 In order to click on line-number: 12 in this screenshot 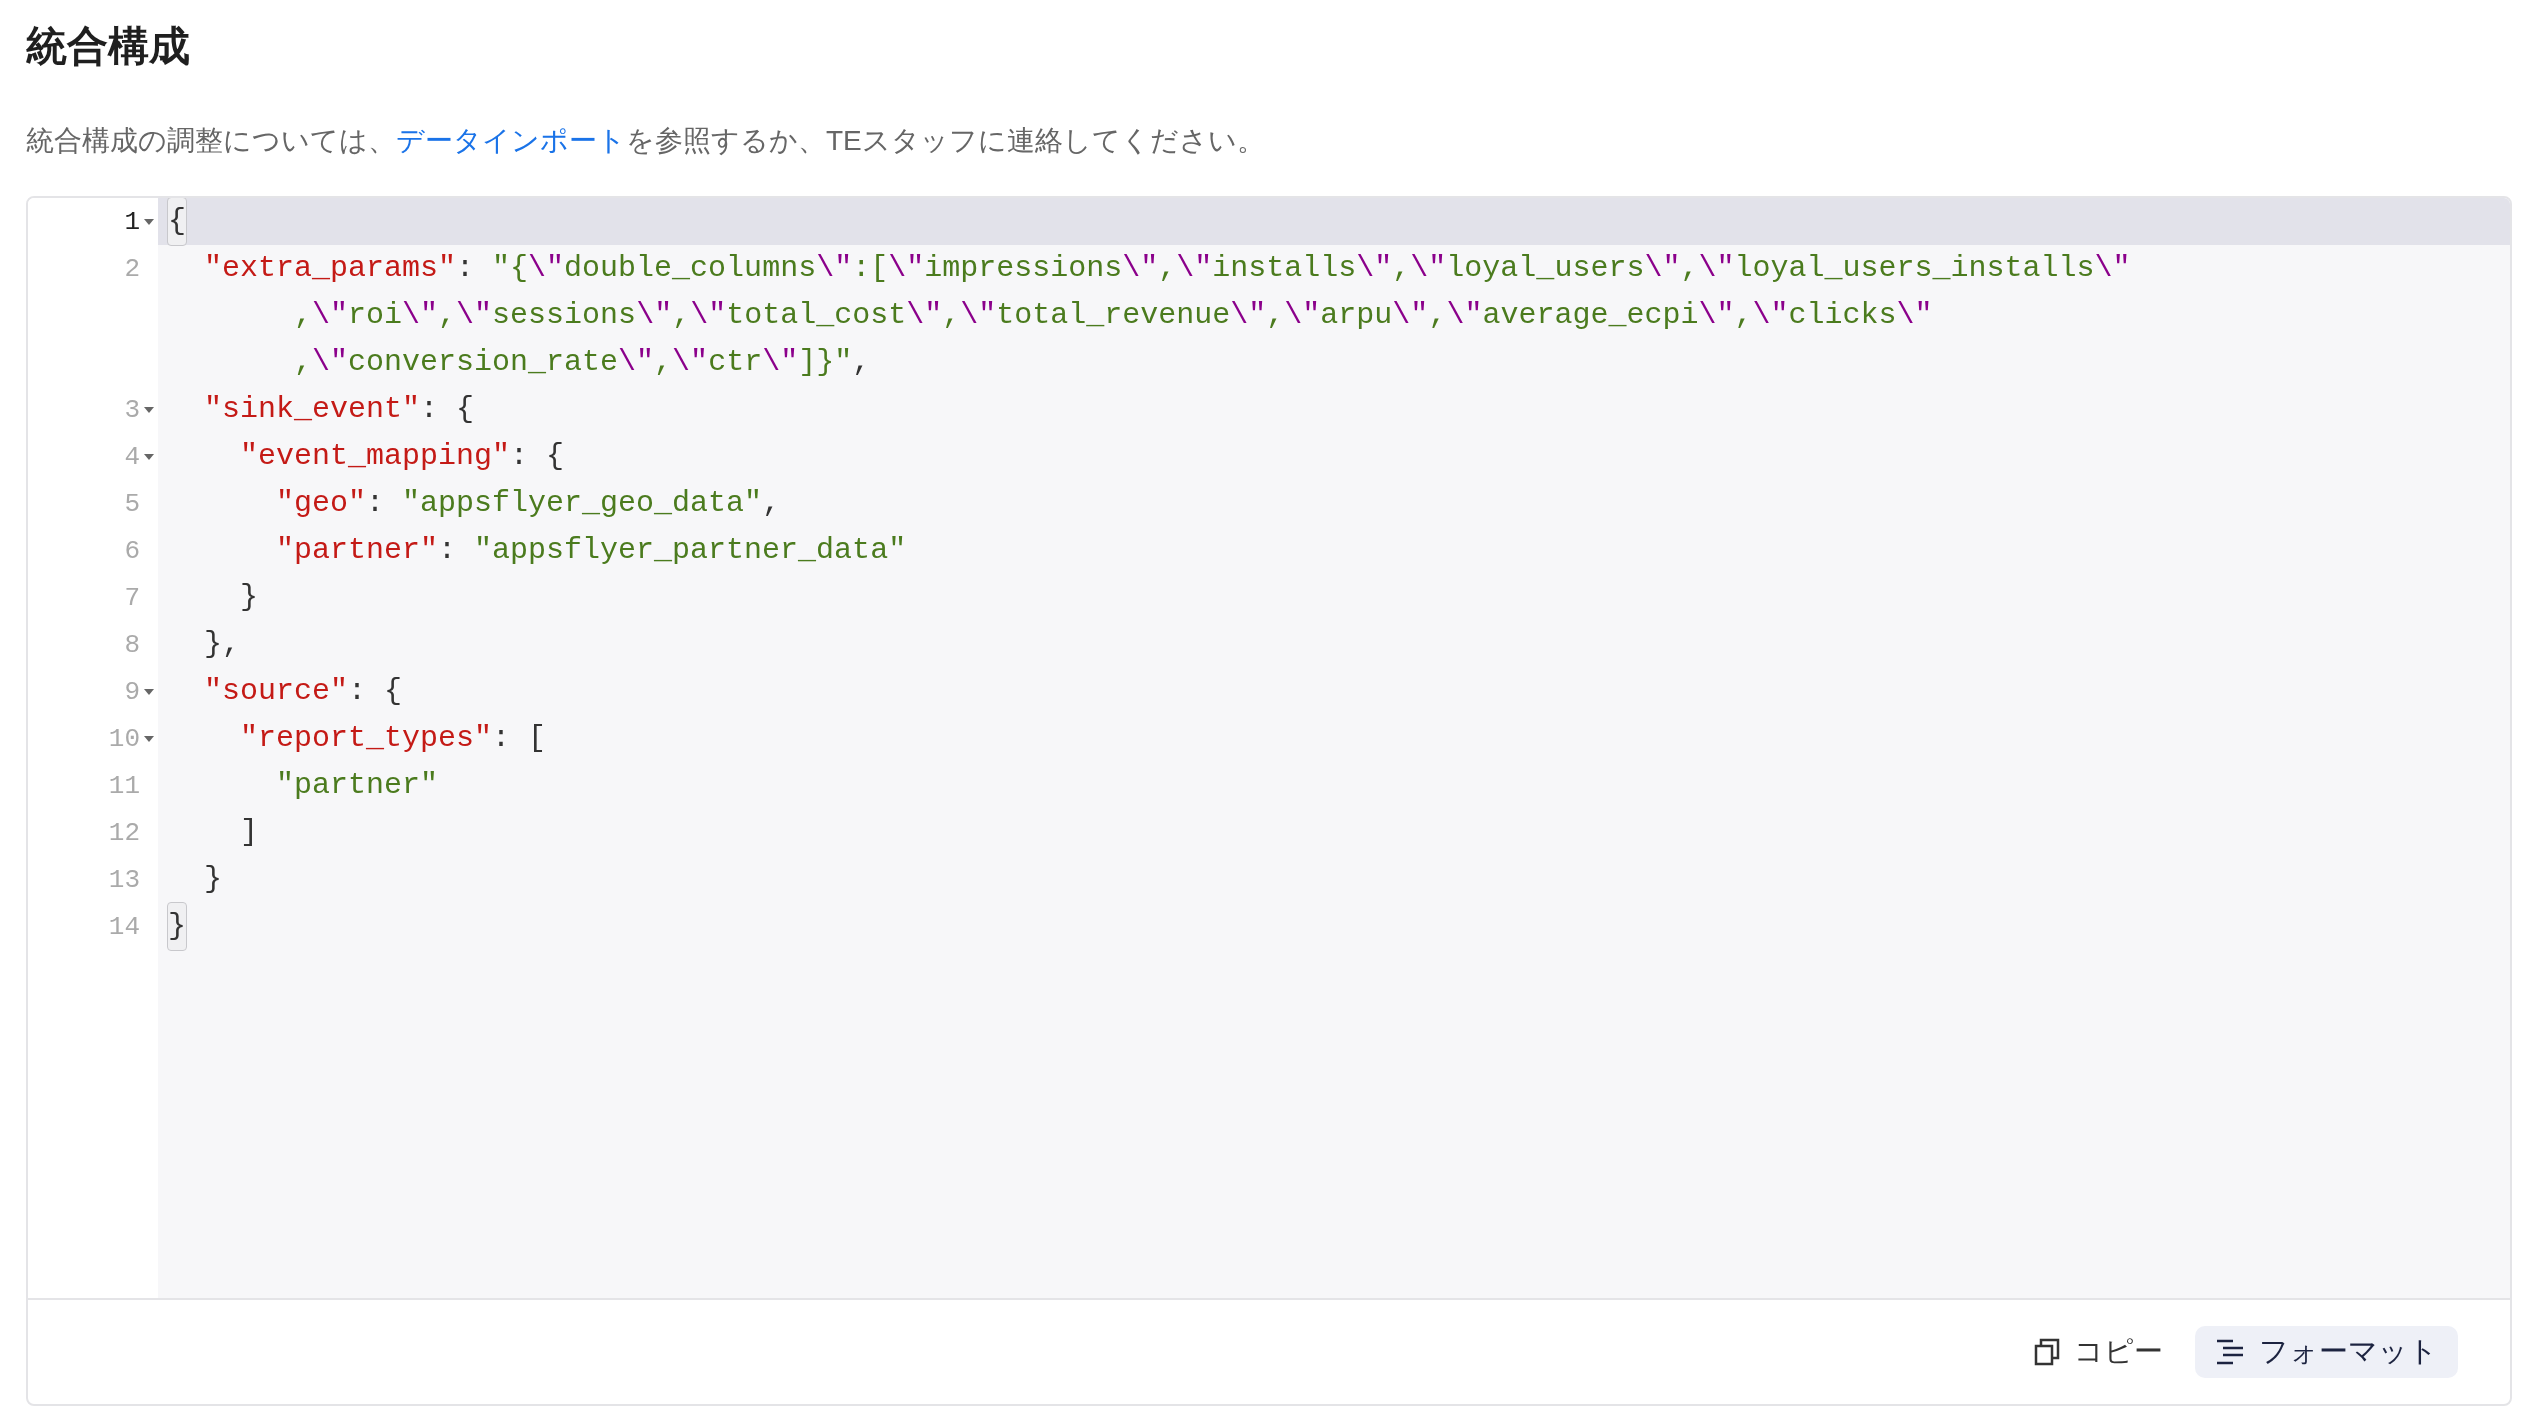, I will do `click(124, 832)`.